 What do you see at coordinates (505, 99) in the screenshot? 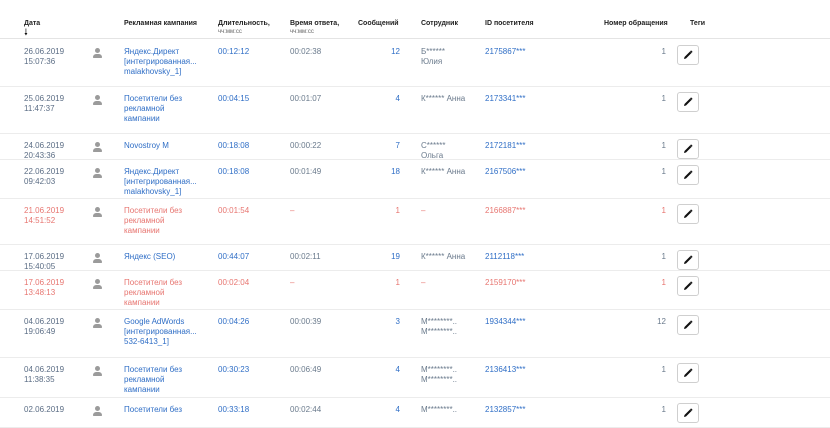
I see `visitor-id-link: 2173341***` at bounding box center [505, 99].